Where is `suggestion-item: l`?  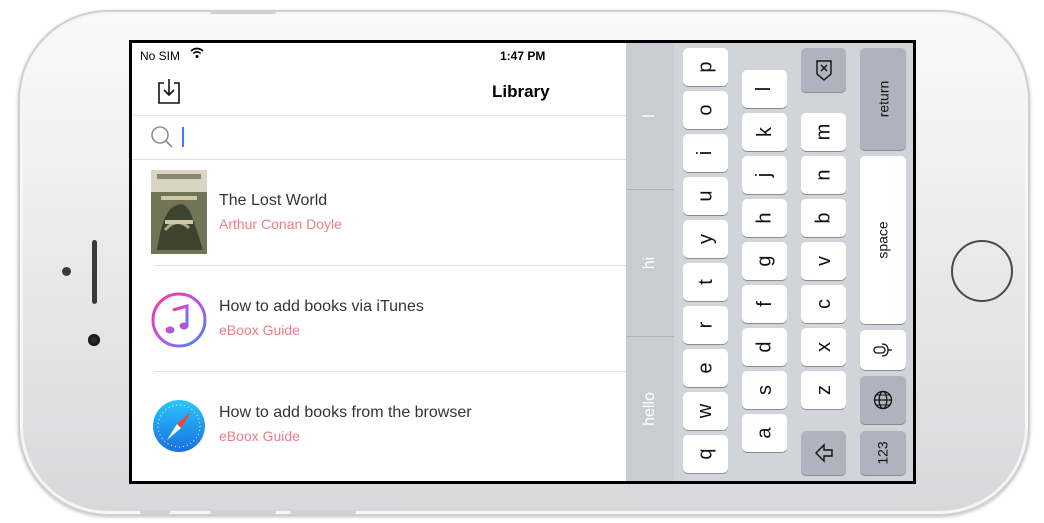 suggestion-item: l is located at coordinates (650, 116).